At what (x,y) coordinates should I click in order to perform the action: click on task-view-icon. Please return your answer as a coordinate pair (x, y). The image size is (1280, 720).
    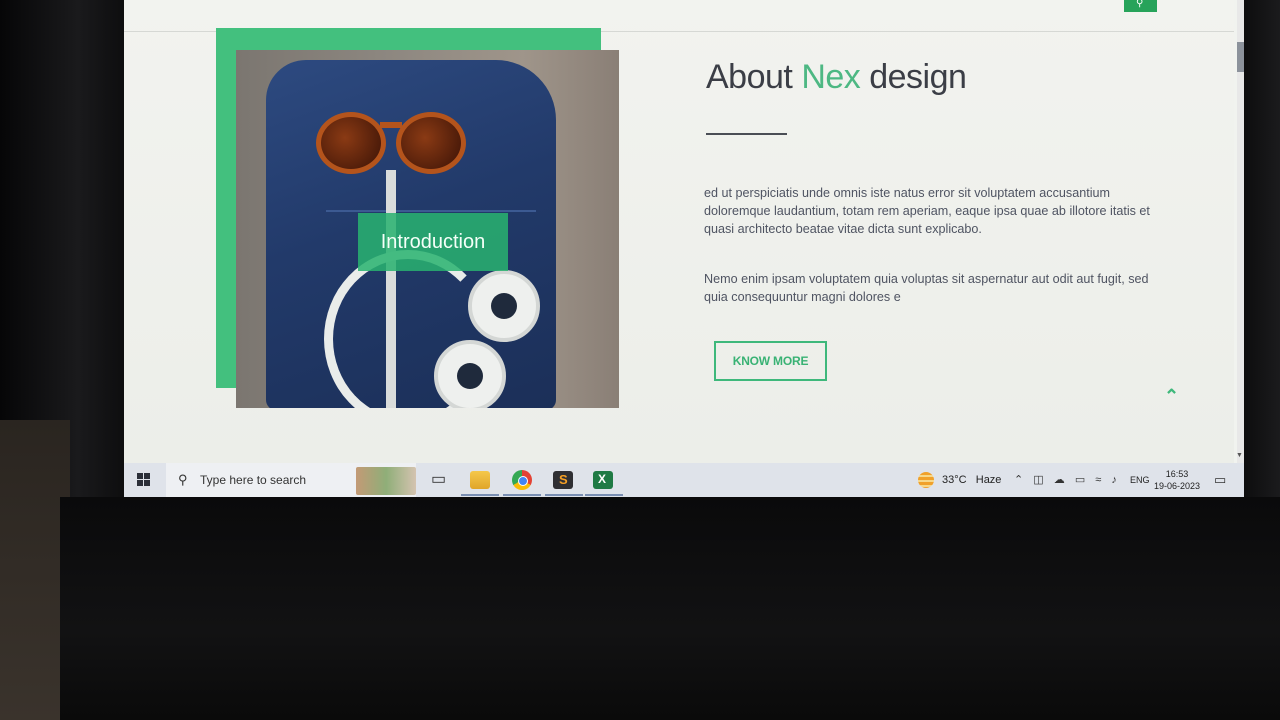
    Looking at the image, I should click on (439, 479).